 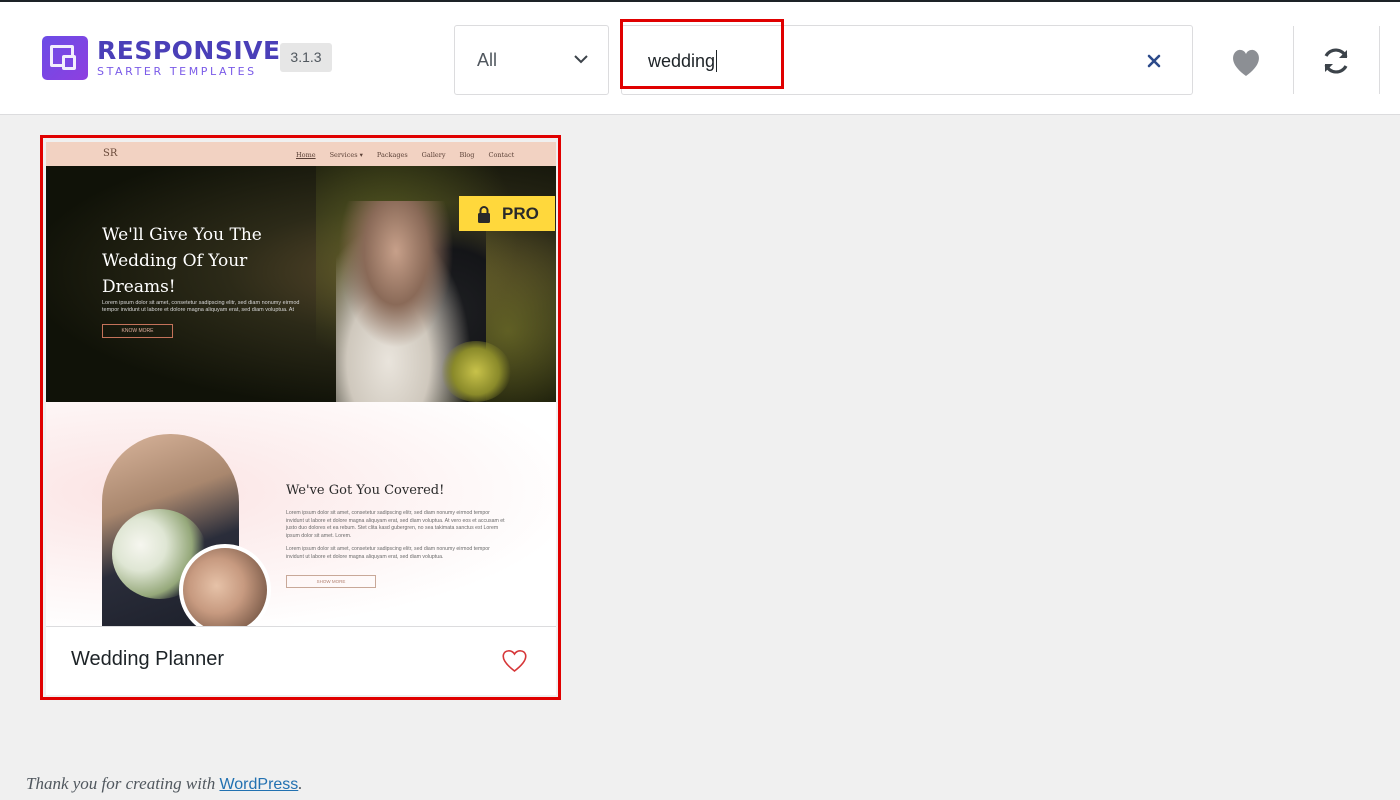 I want to click on logo-title: RESPONSIVE, so click(x=189, y=50).